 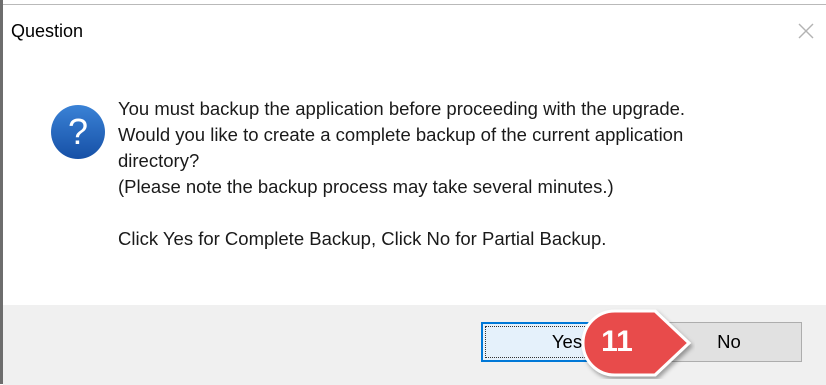 I want to click on close-icon, so click(x=806, y=31).